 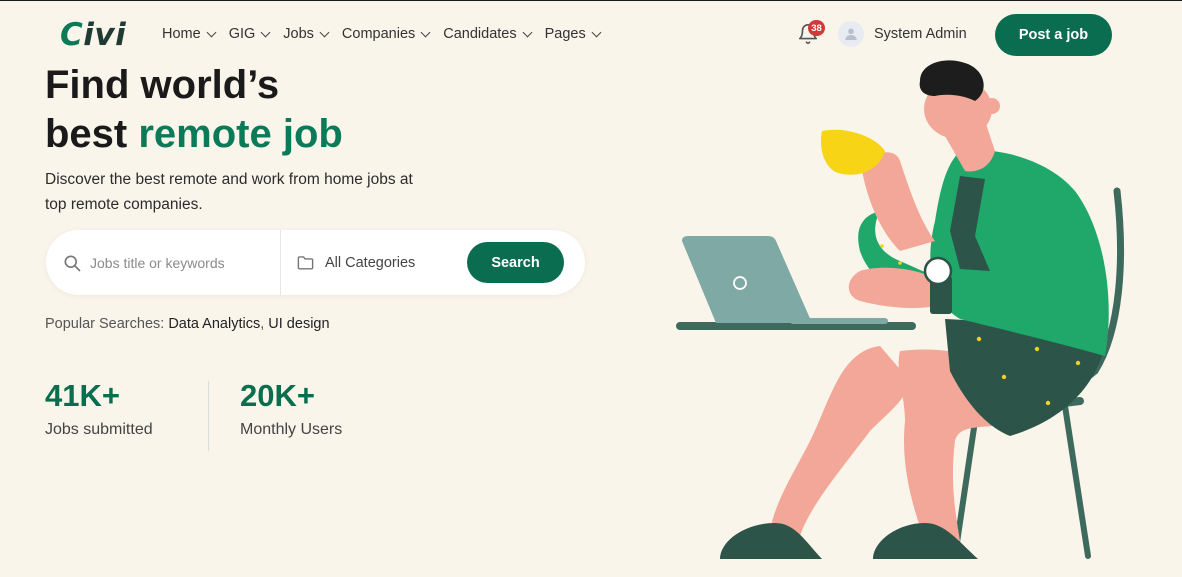 What do you see at coordinates (208, 416) in the screenshot?
I see `stat-divider` at bounding box center [208, 416].